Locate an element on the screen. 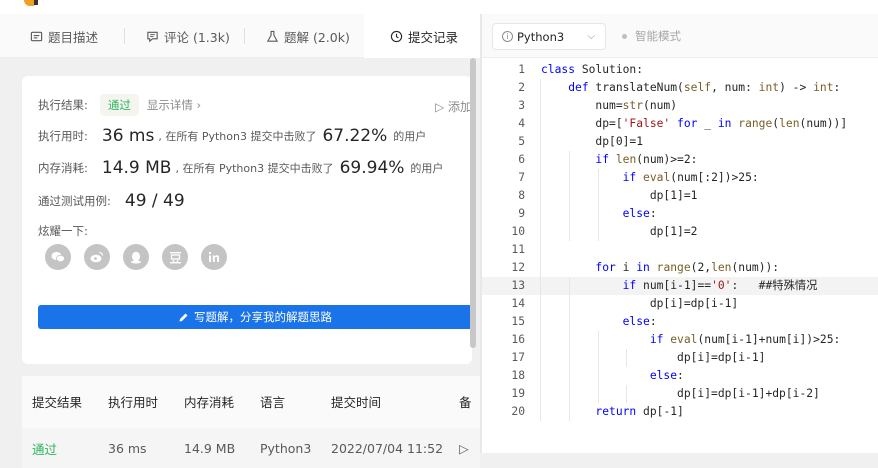  write-solution-button: 写题解，分享我的解题思路 is located at coordinates (255, 317).